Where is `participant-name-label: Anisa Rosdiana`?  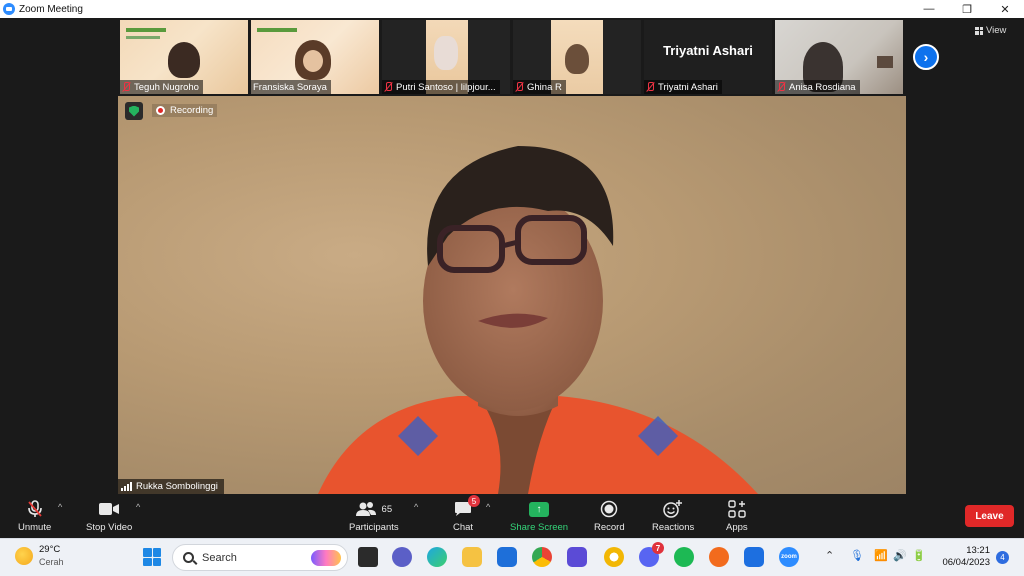 participant-name-label: Anisa Rosdiana is located at coordinates (817, 87).